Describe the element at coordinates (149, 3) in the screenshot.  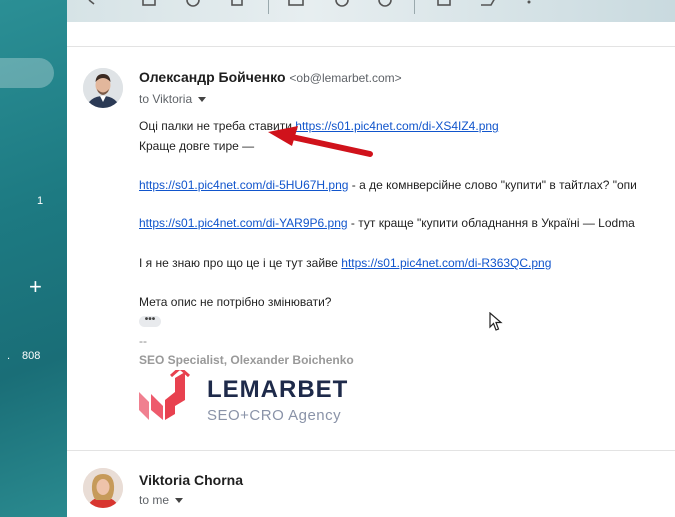
I see `archive-icon` at that location.